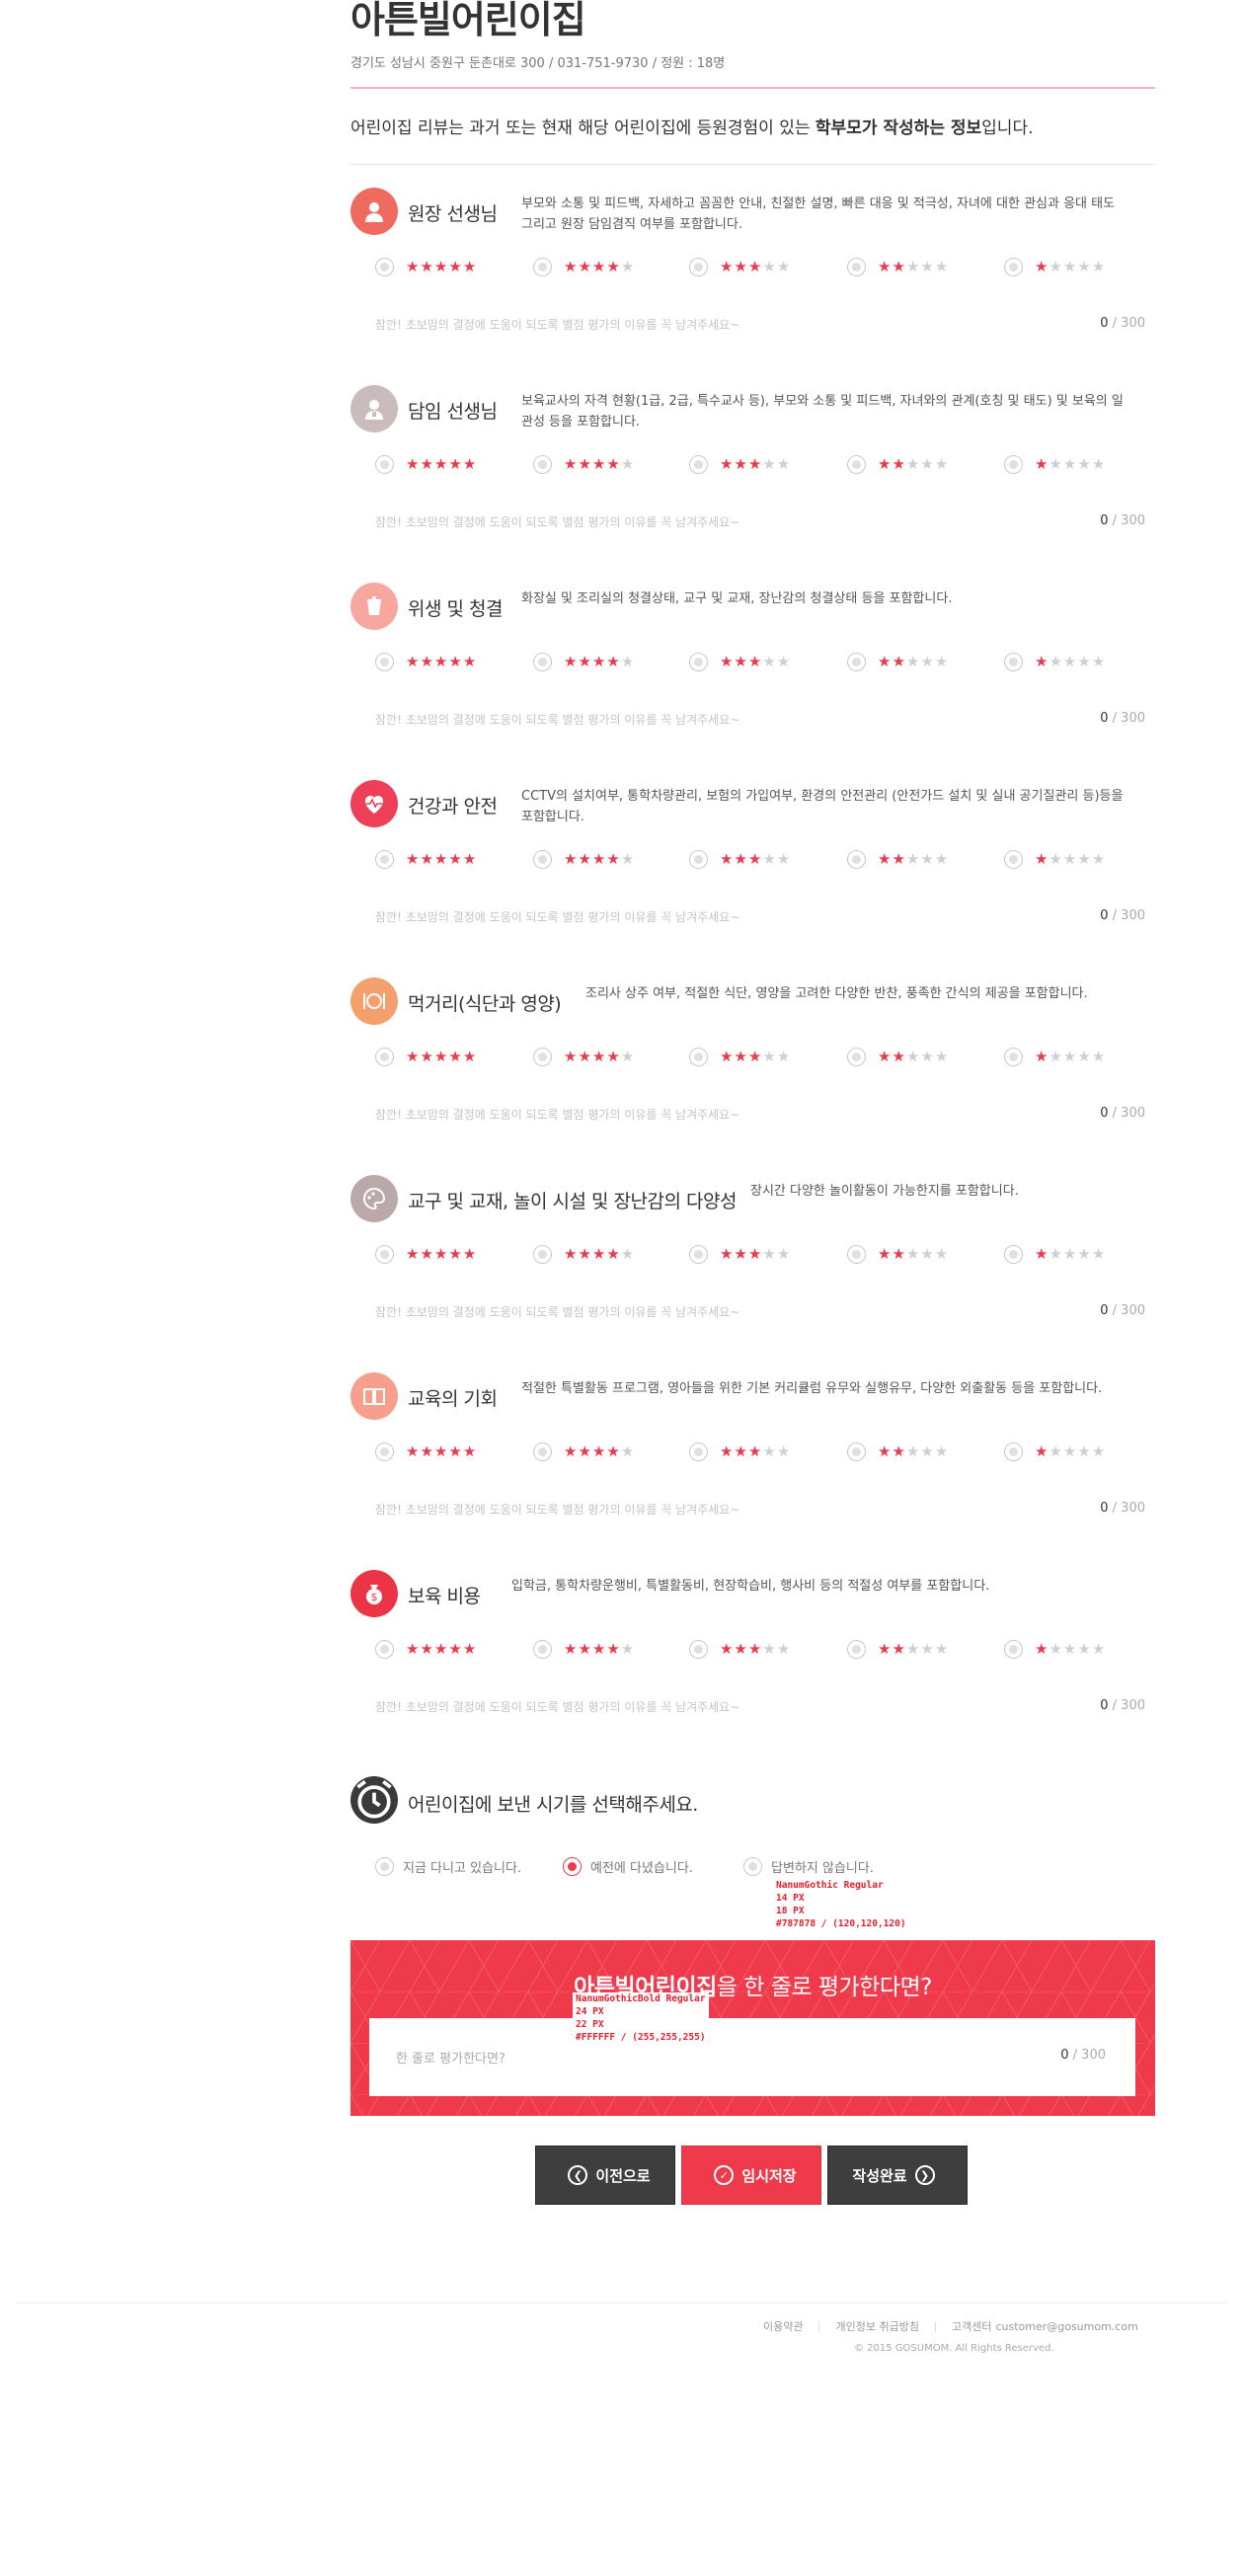 Image resolution: width=1244 pixels, height=2576 pixels. Describe the element at coordinates (1066, 2326) in the screenshot. I see `support-email-link: customer@gosumom.com` at that location.